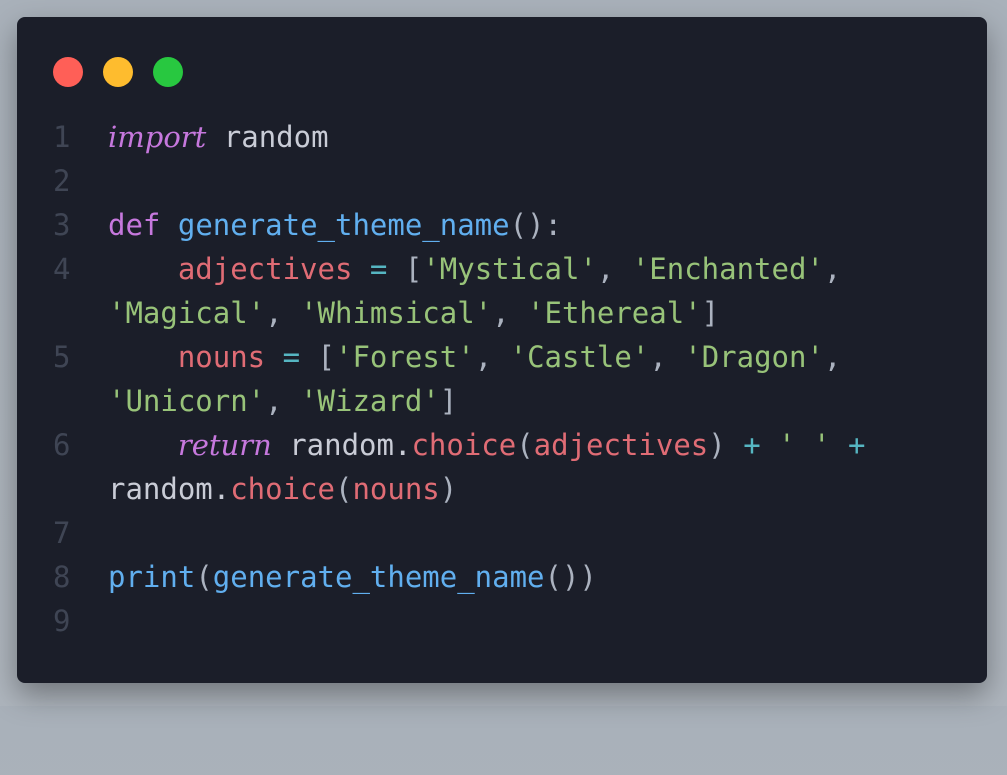  I want to click on string: 'Ethereal', so click(614, 313).